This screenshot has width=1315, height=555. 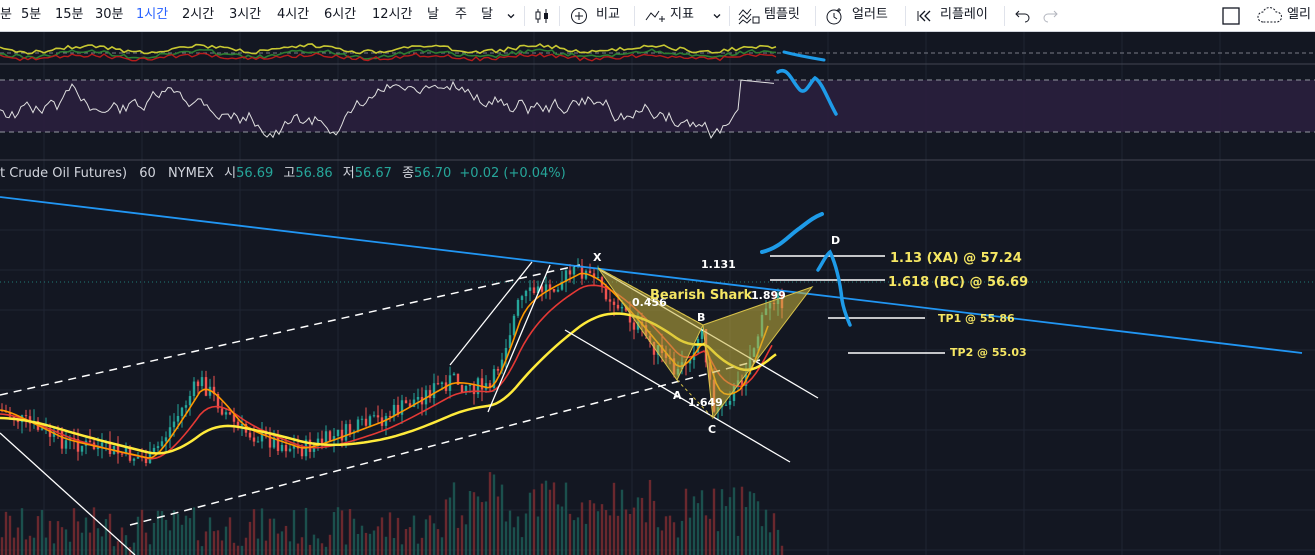 I want to click on intervals-chevron-down-icon, so click(x=511, y=16).